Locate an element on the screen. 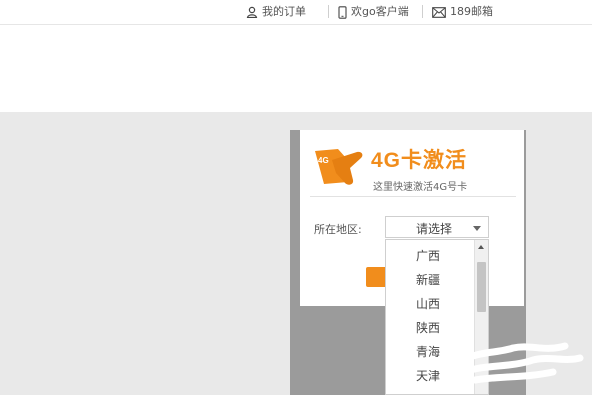 Image resolution: width=592 pixels, height=395 pixels. sim-card-icon: 4G is located at coordinates (338, 169).